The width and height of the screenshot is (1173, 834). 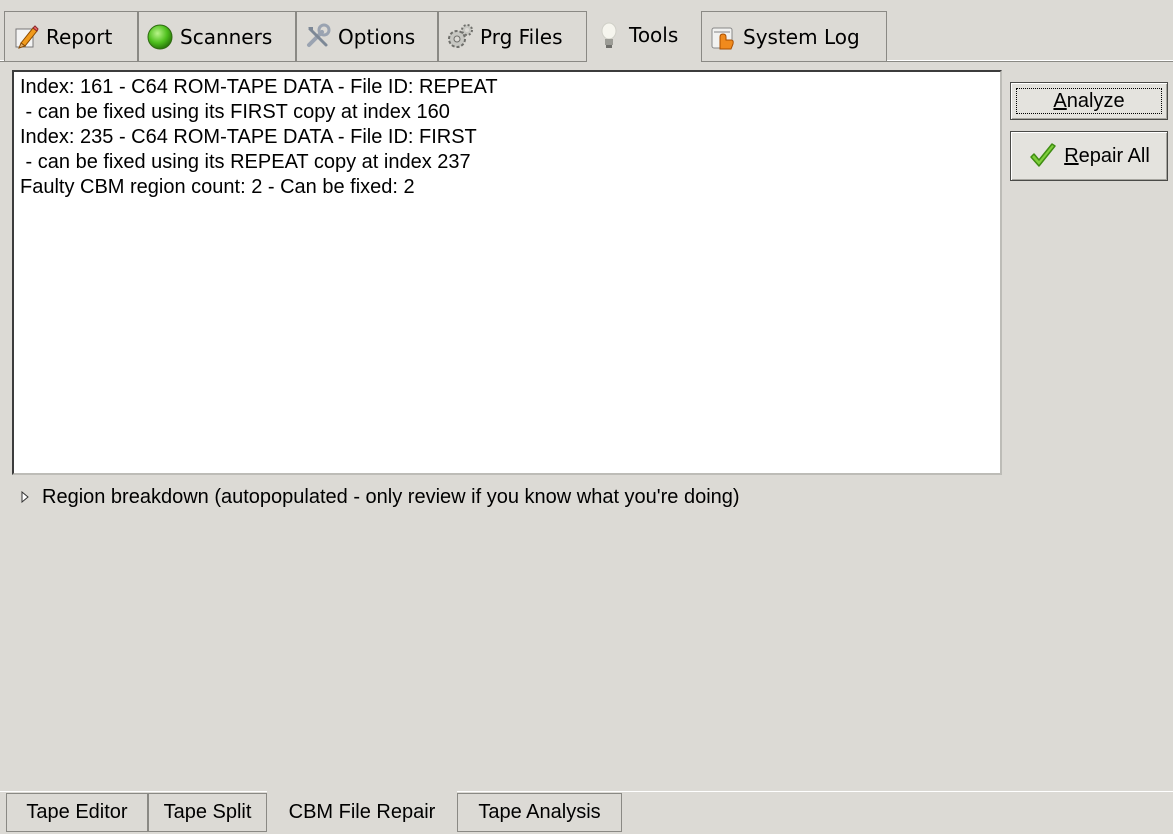 I want to click on green-circle-icon, so click(x=160, y=37).